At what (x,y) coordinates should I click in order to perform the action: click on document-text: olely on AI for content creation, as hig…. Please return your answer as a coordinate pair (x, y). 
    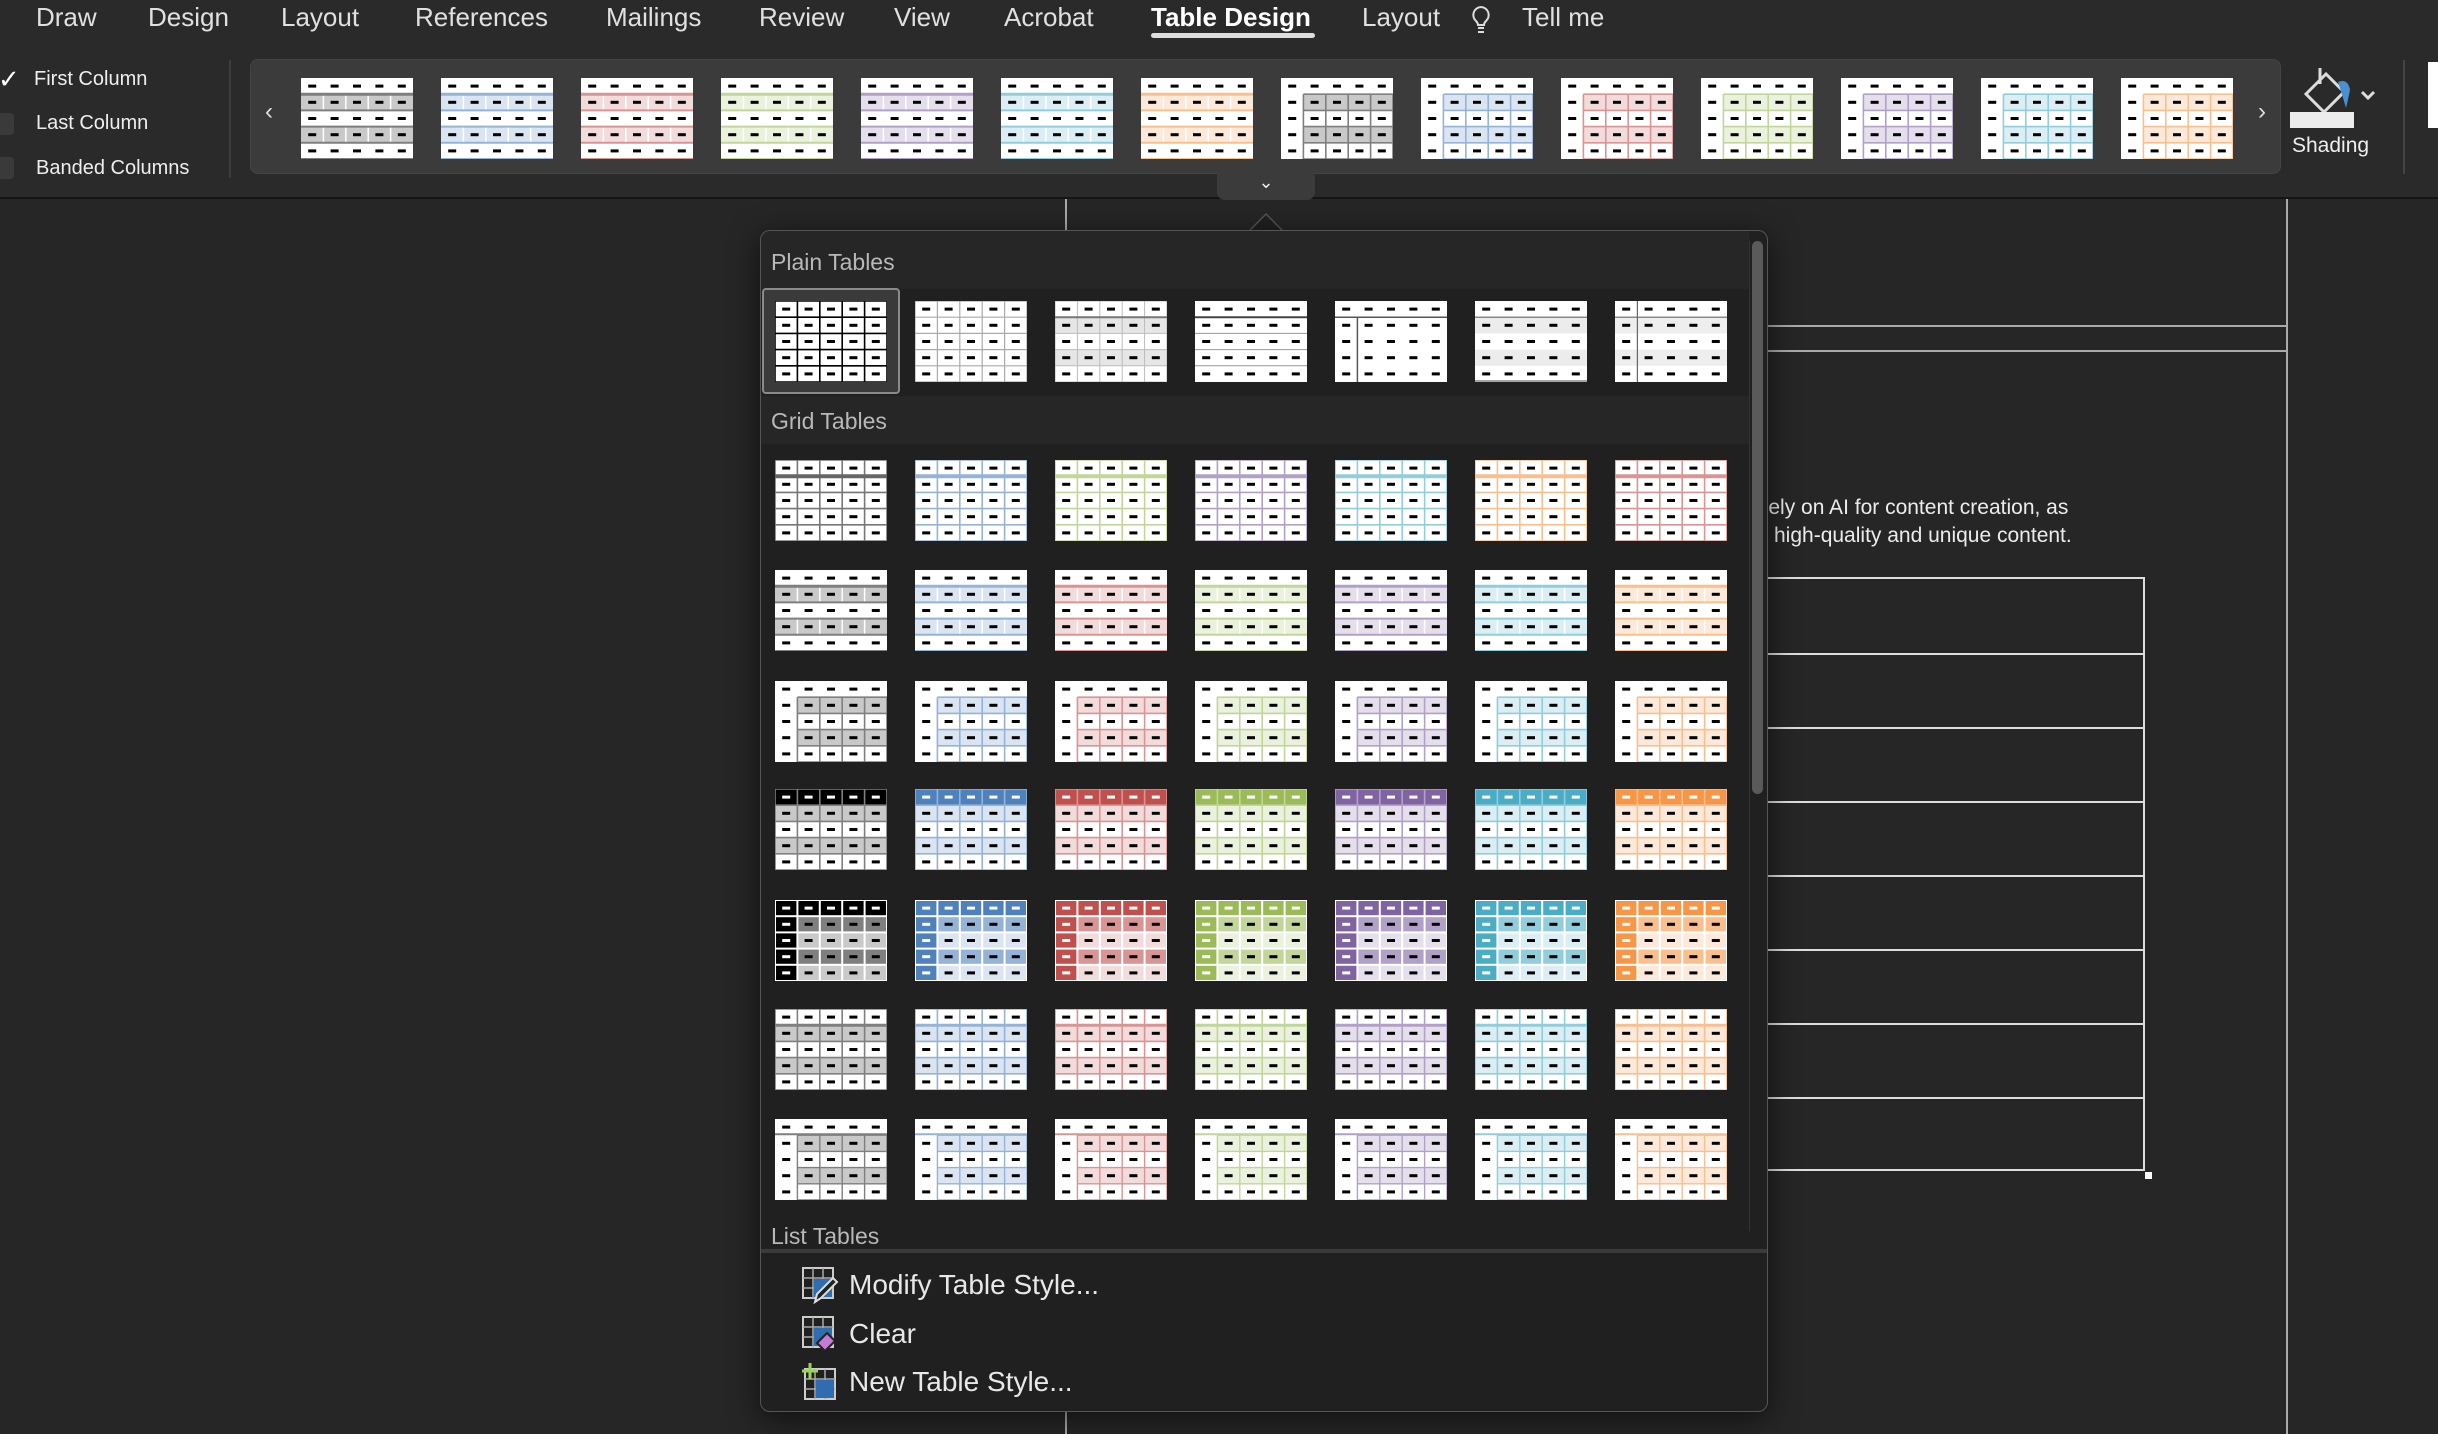
    Looking at the image, I should click on (1912, 522).